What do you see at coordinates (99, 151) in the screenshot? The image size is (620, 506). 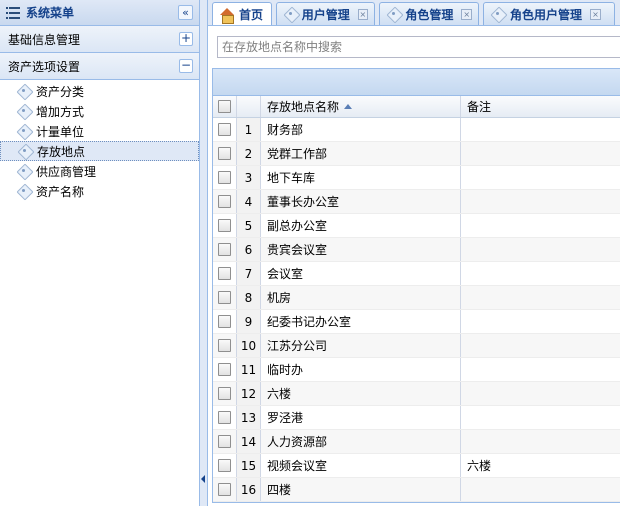 I see `tree-item-storage-location: 存放地点` at bounding box center [99, 151].